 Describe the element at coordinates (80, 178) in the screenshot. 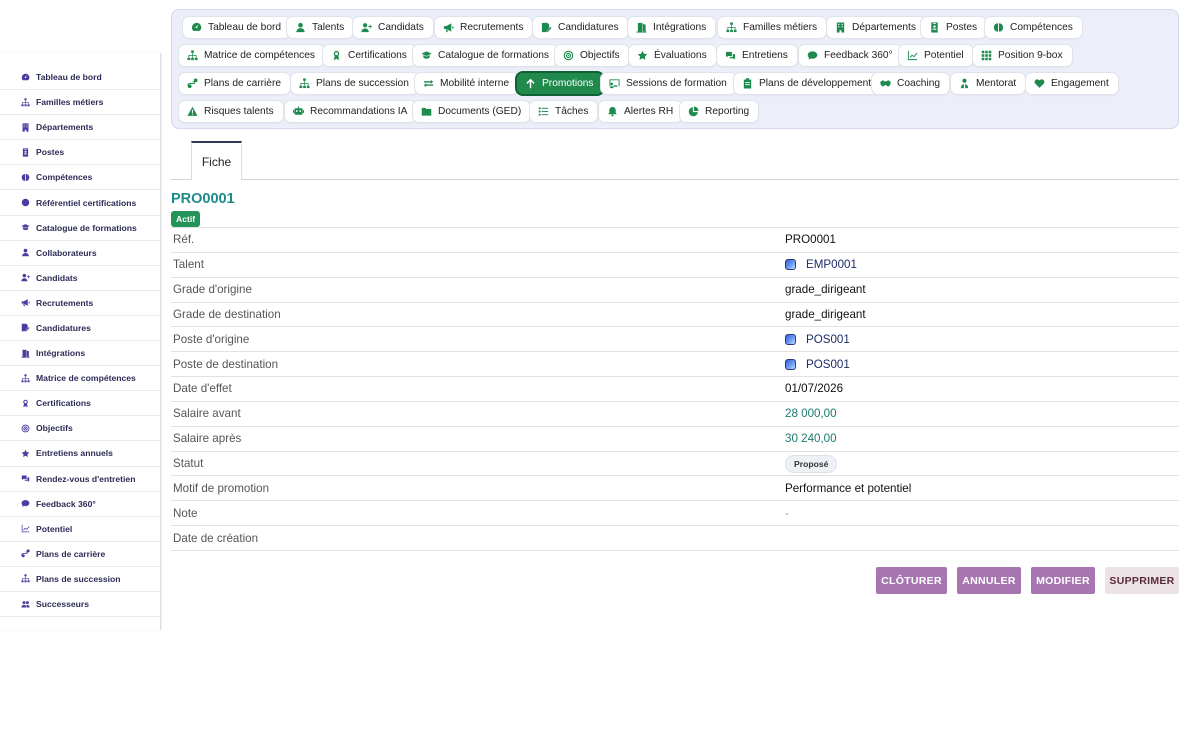

I see `sidebar-item: Compétences` at that location.